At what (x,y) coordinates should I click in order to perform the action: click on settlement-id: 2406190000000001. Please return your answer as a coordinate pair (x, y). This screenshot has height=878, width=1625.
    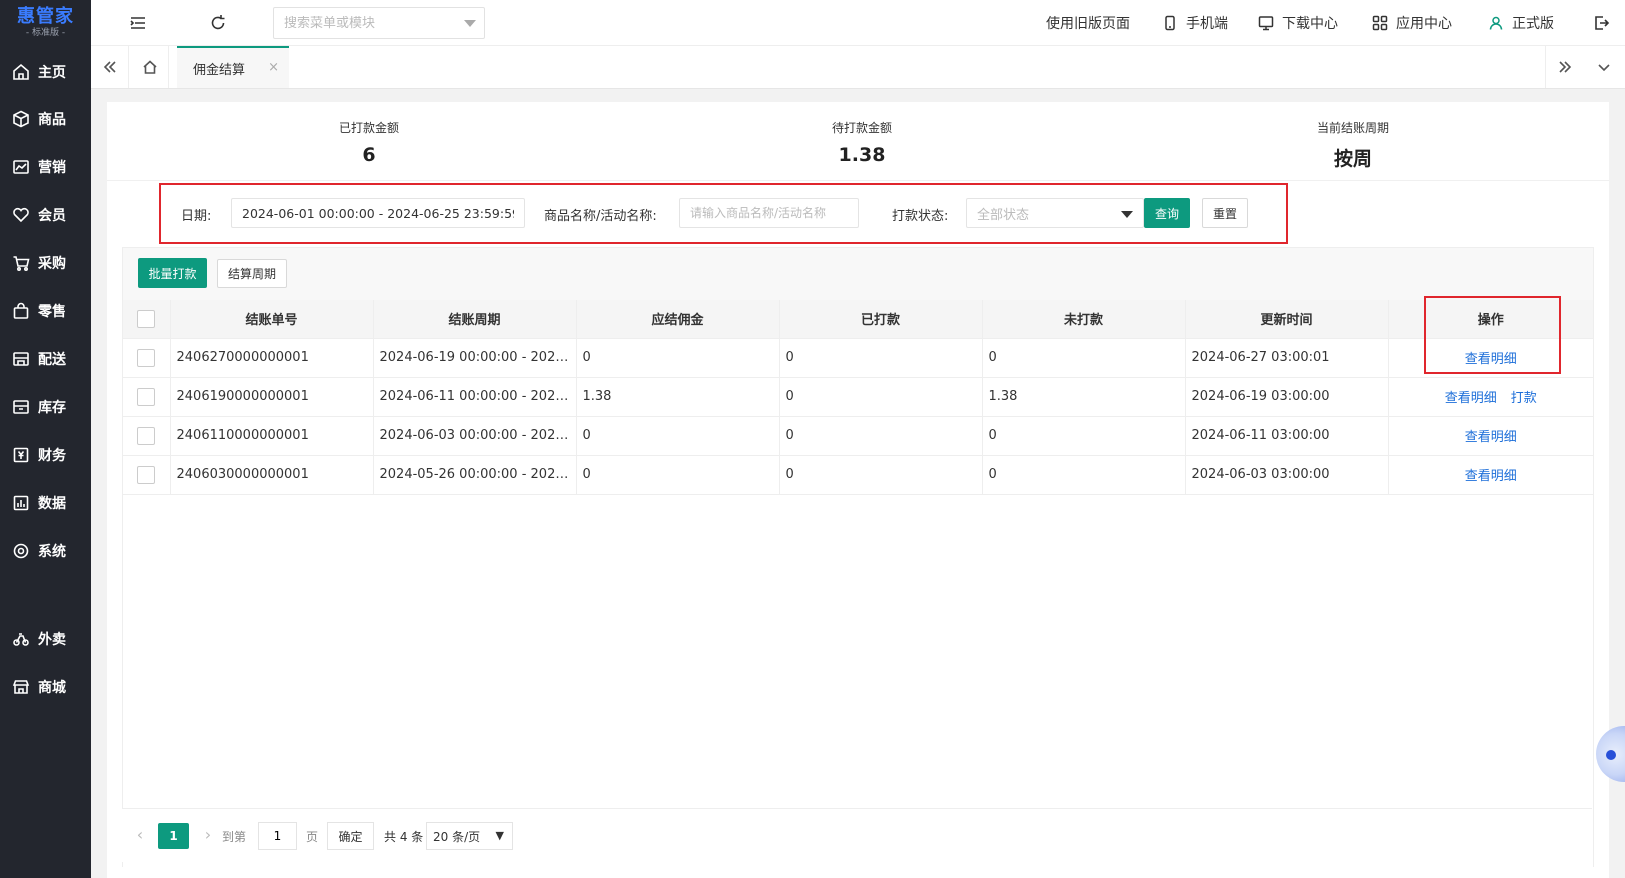
    Looking at the image, I should click on (272, 397).